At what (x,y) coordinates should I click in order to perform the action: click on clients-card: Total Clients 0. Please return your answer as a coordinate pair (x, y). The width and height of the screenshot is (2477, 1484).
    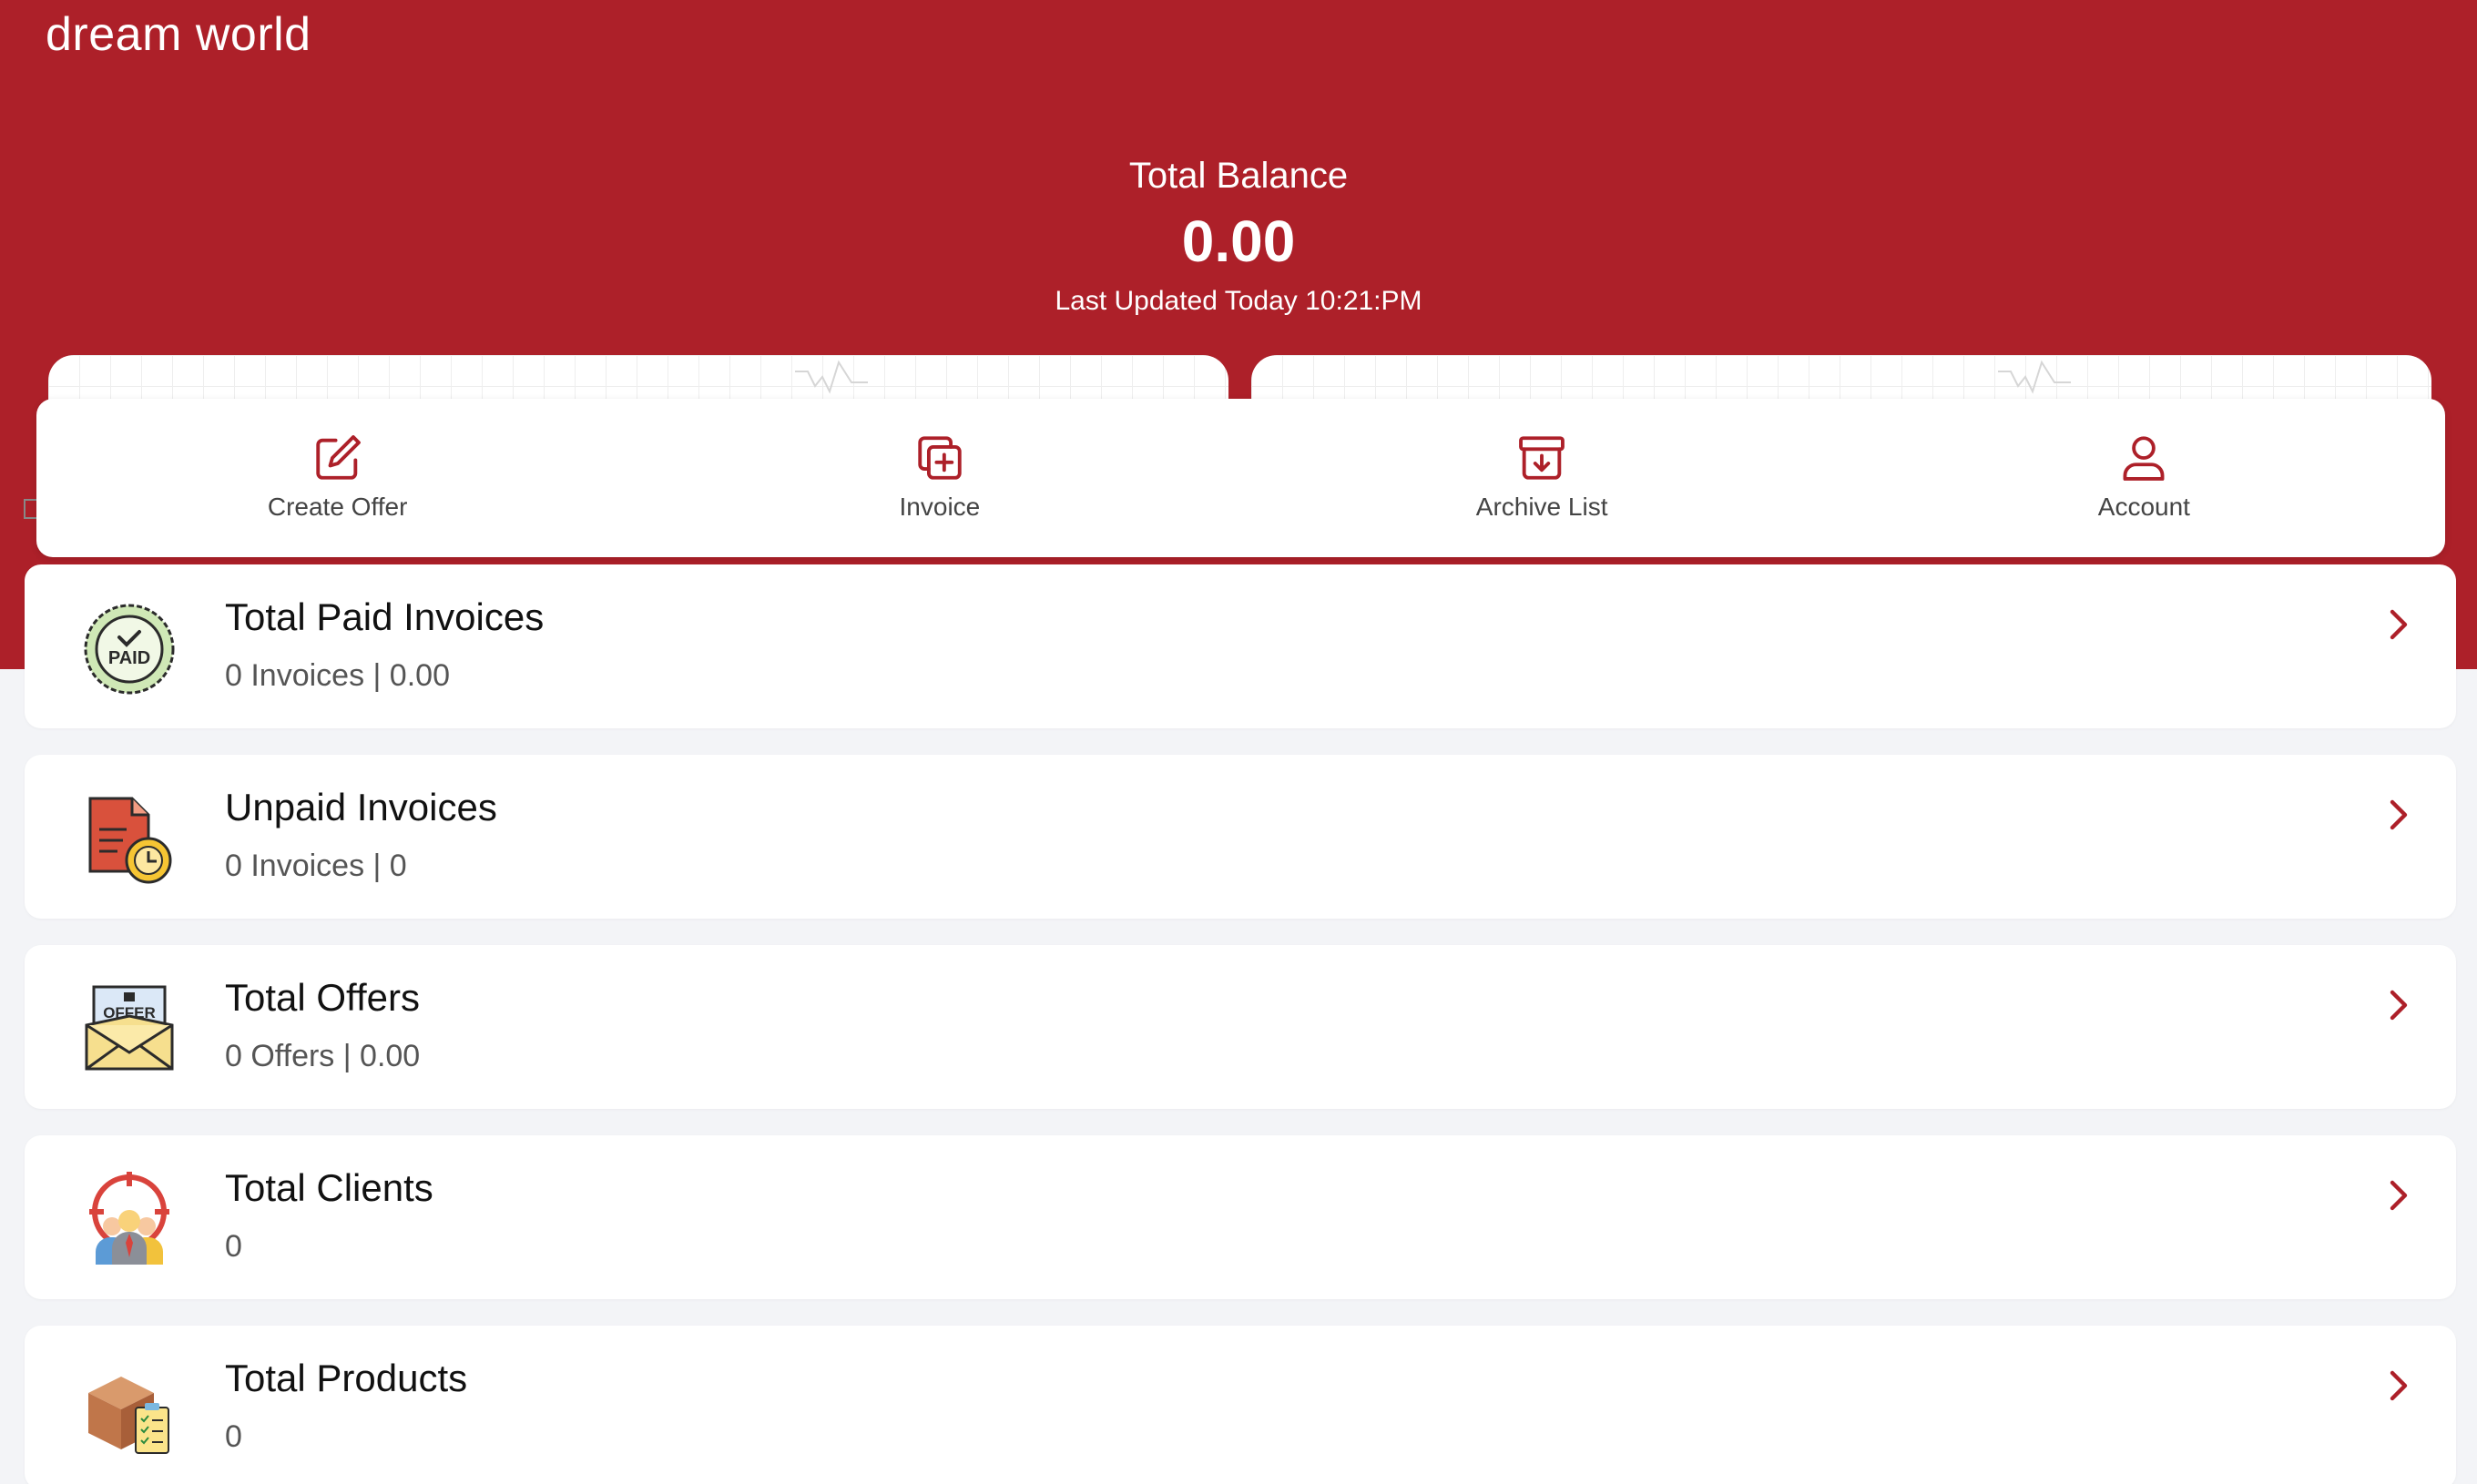
    Looking at the image, I should click on (1240, 1217).